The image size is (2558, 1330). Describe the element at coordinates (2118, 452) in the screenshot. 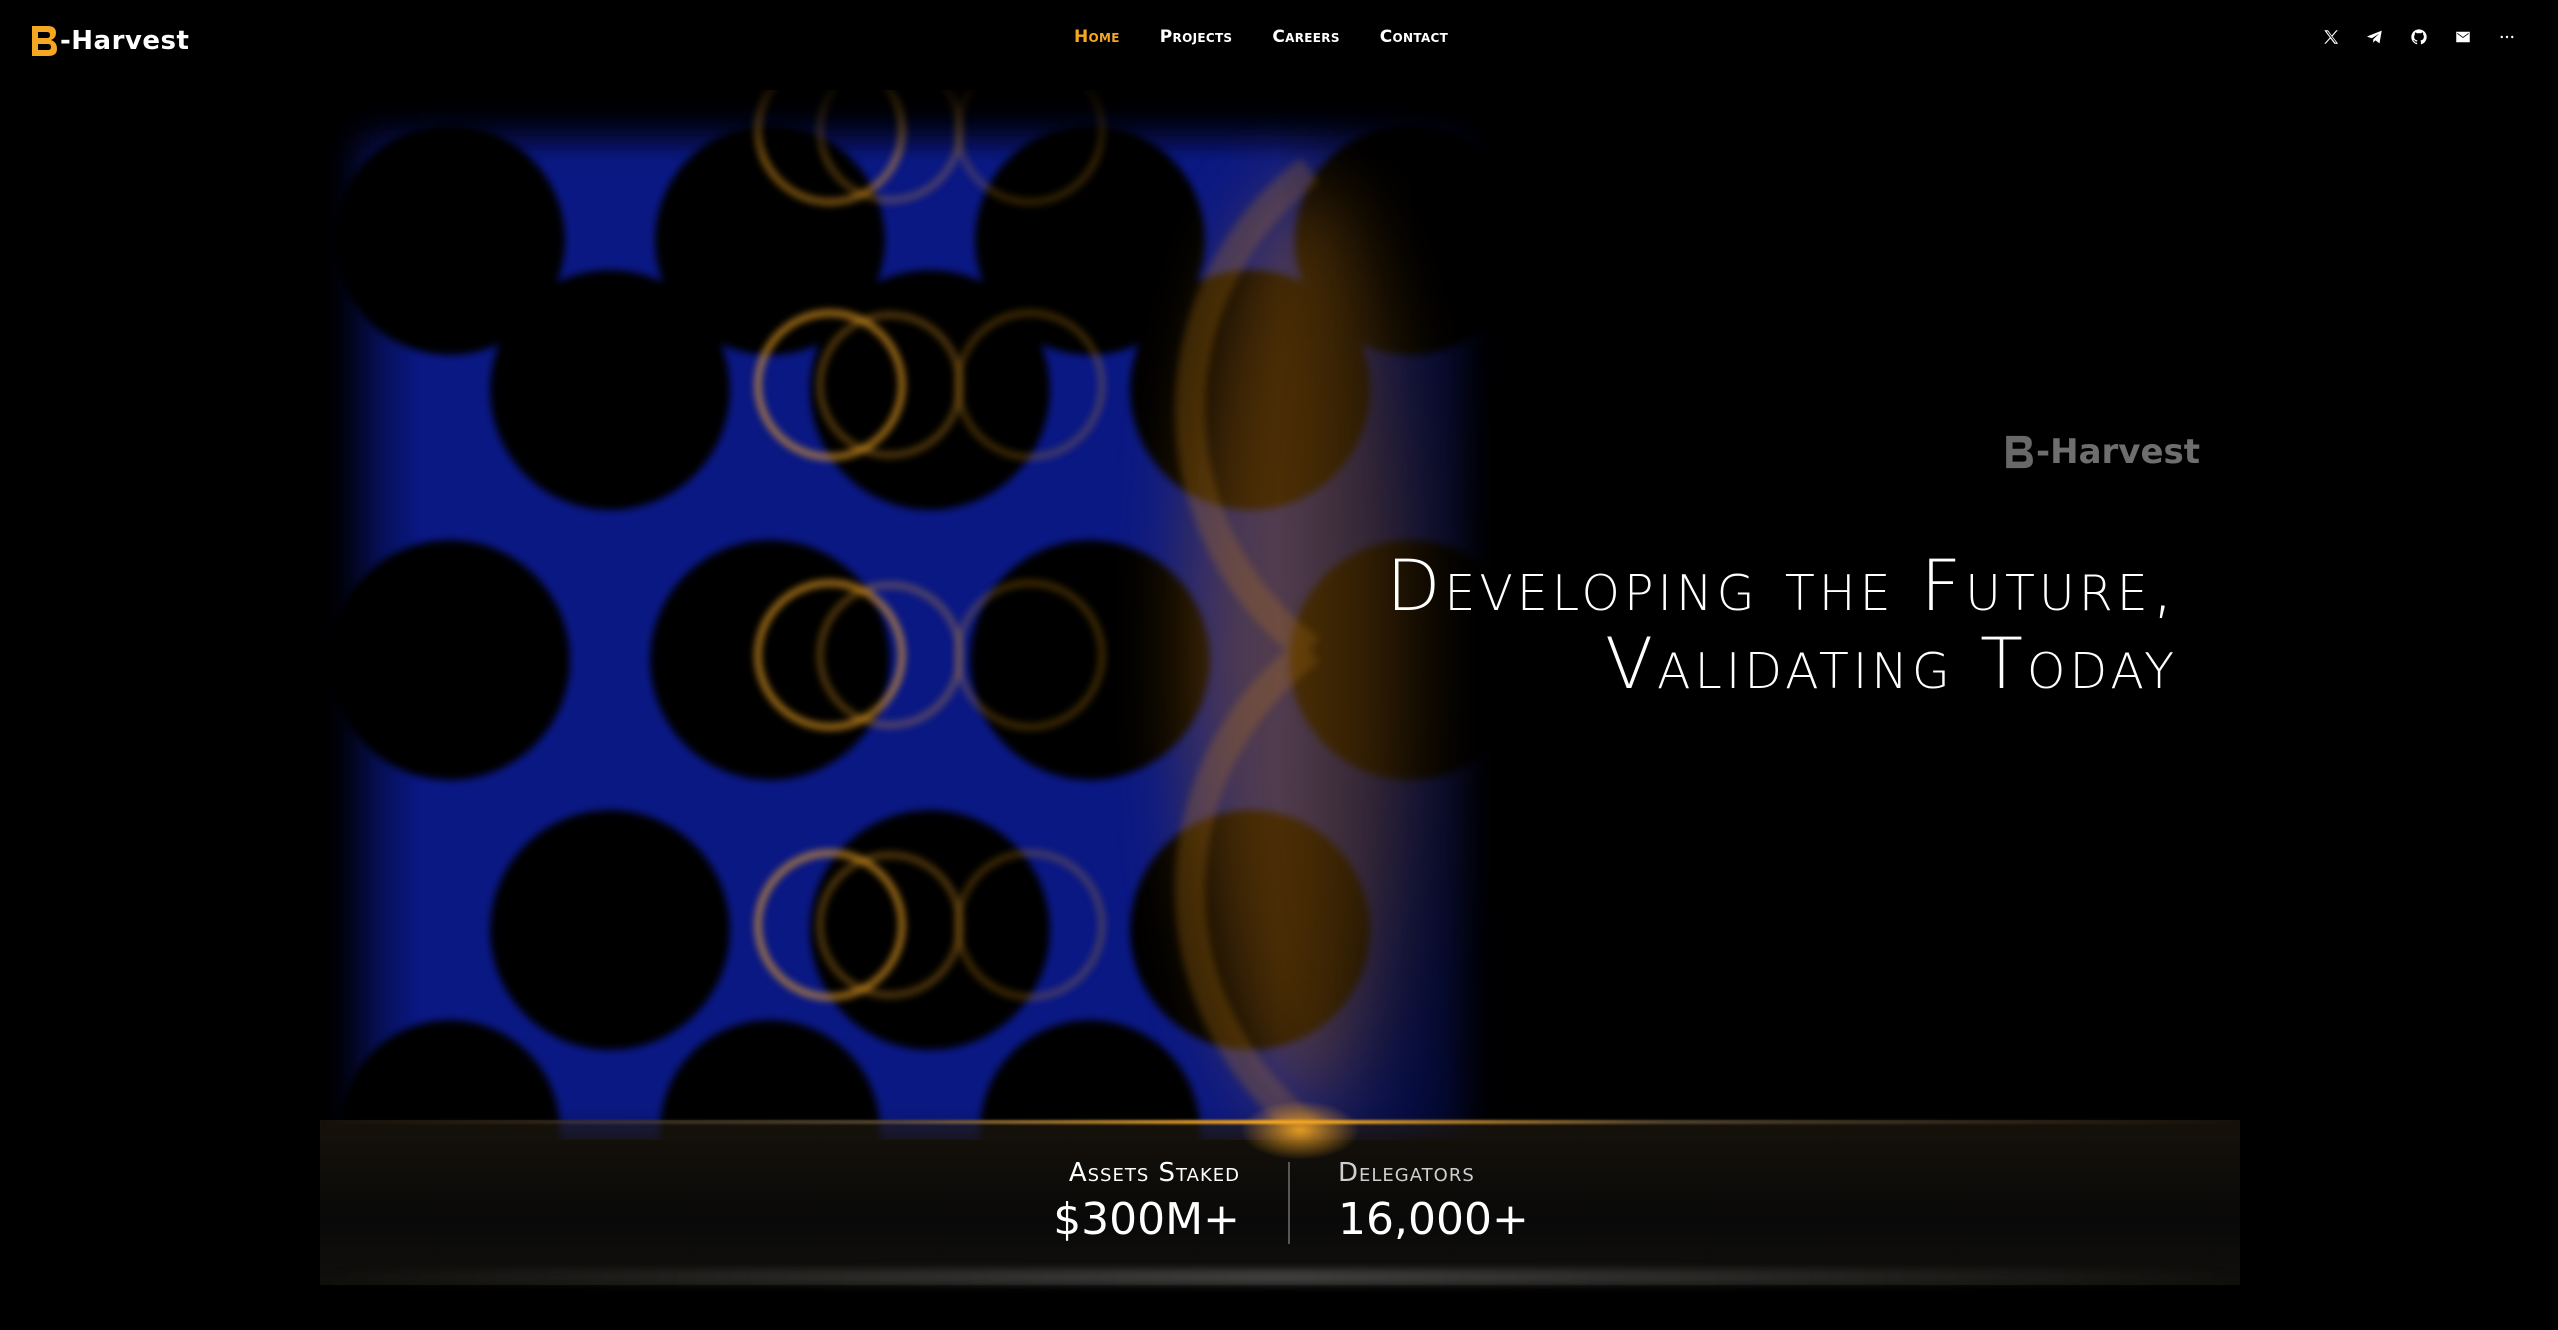

I see `hero-logo-text: -Harvest` at that location.